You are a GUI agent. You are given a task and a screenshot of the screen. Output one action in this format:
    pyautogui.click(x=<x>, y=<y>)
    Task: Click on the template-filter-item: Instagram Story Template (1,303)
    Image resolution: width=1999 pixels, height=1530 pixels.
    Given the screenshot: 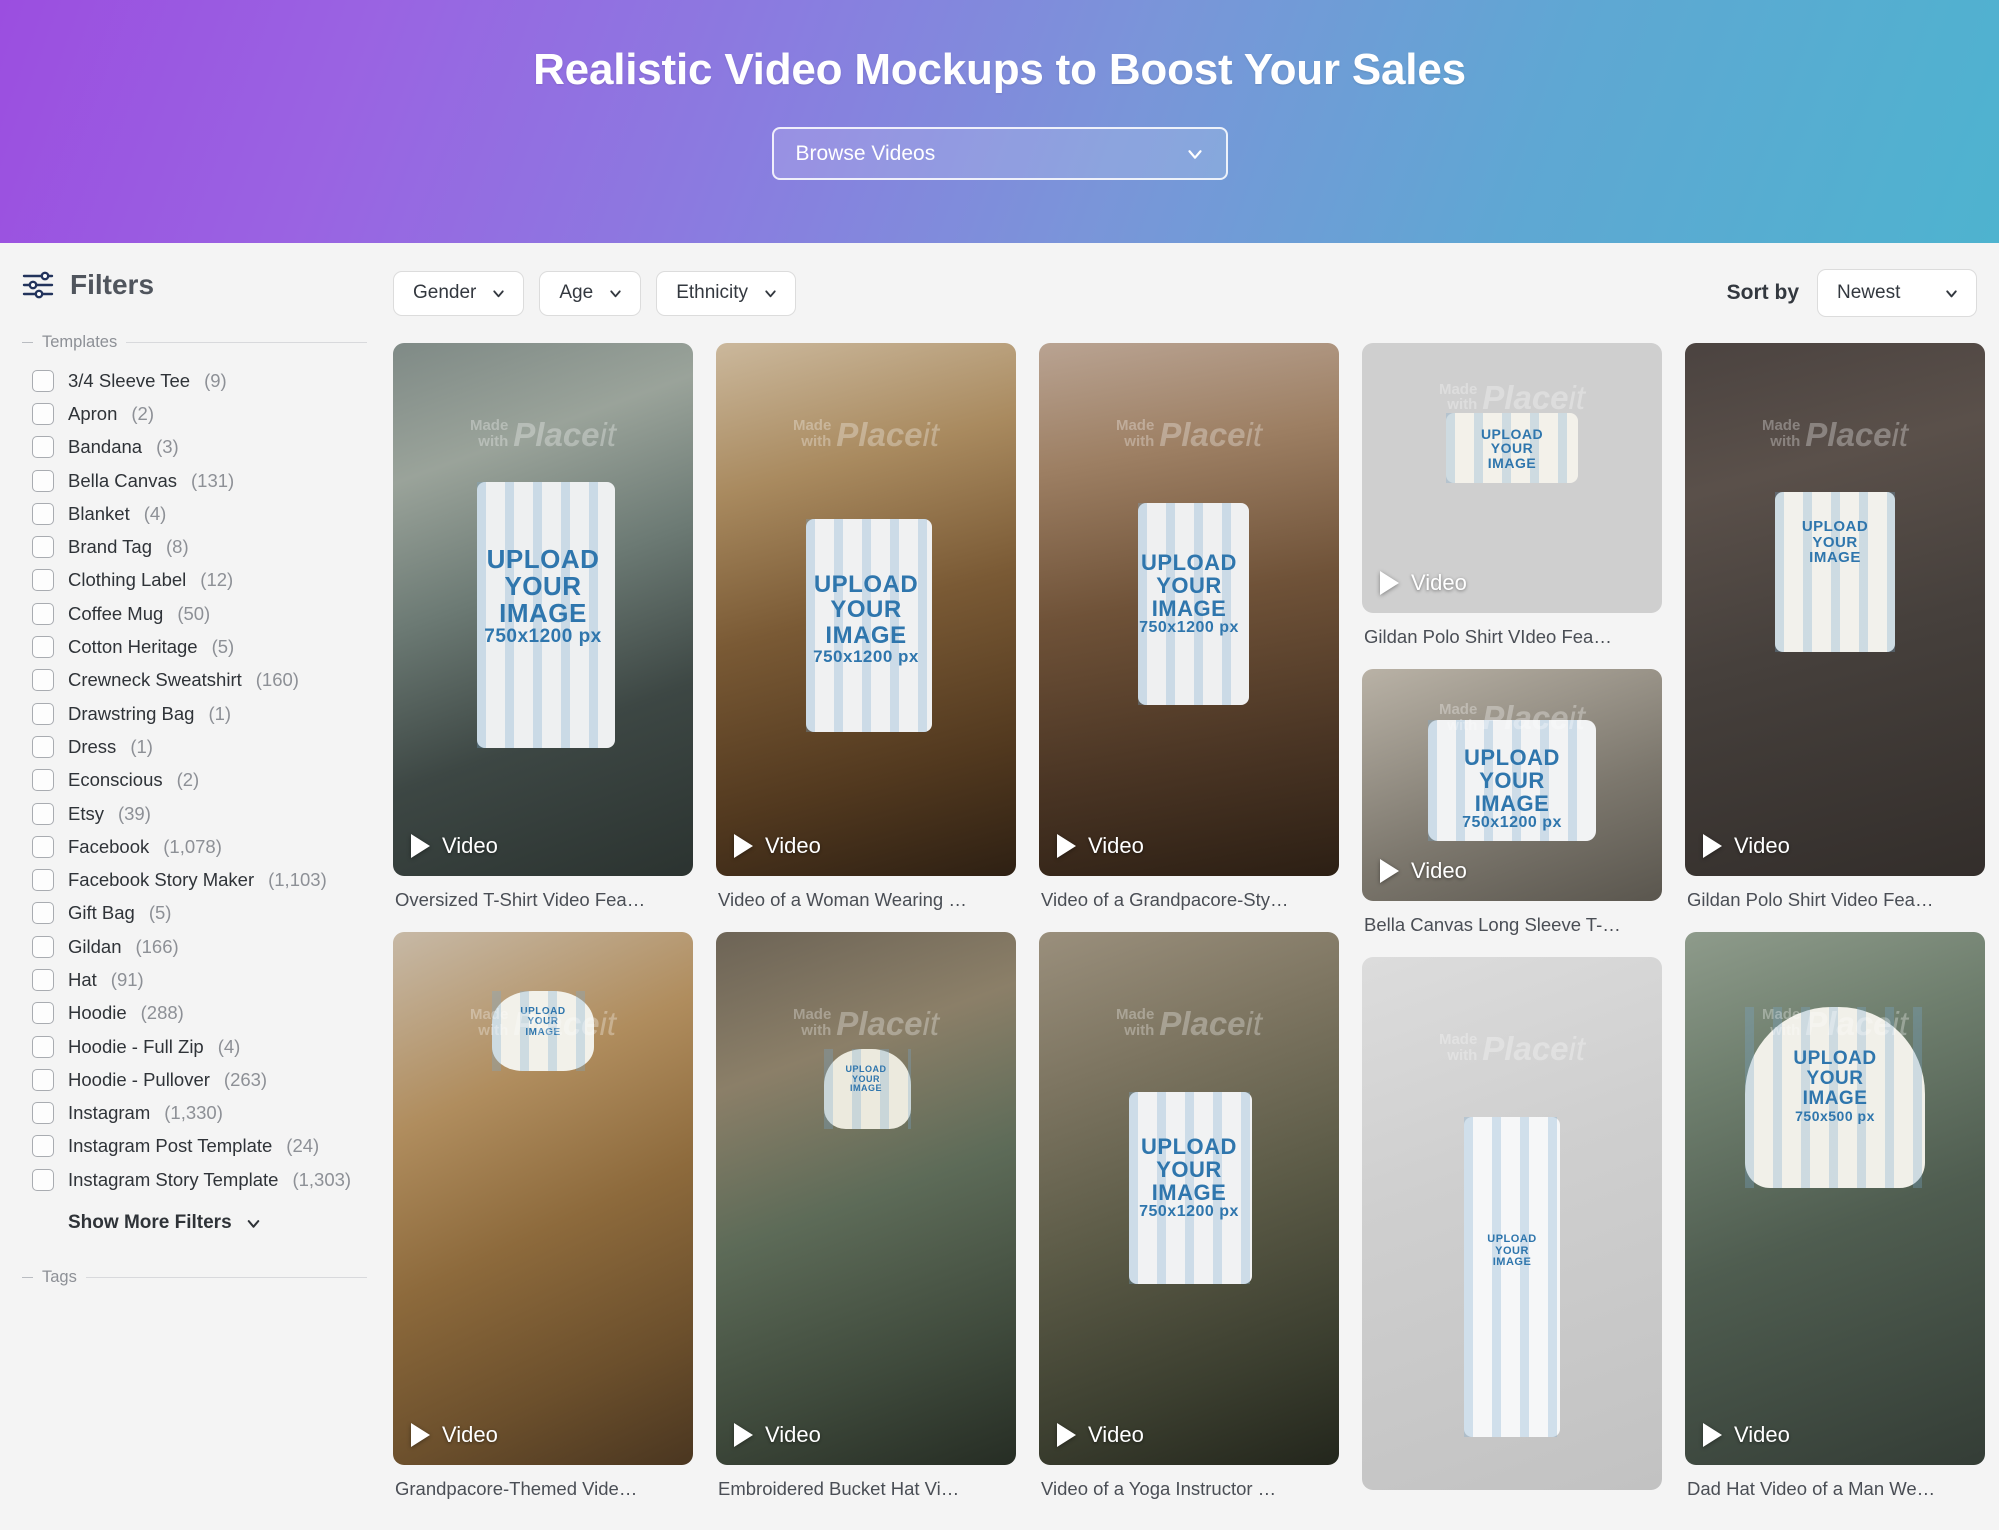 What is the action you would take?
    pyautogui.click(x=203, y=1179)
    